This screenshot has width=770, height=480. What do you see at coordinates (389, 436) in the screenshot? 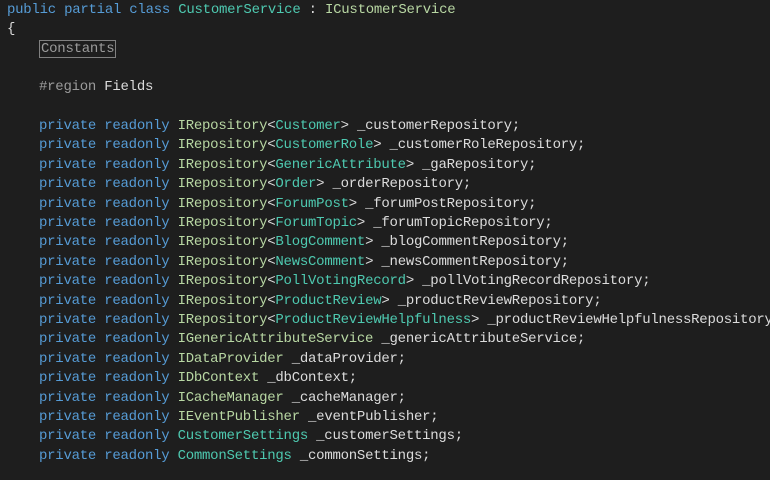
I see `field-name: _customerSettings;` at bounding box center [389, 436].